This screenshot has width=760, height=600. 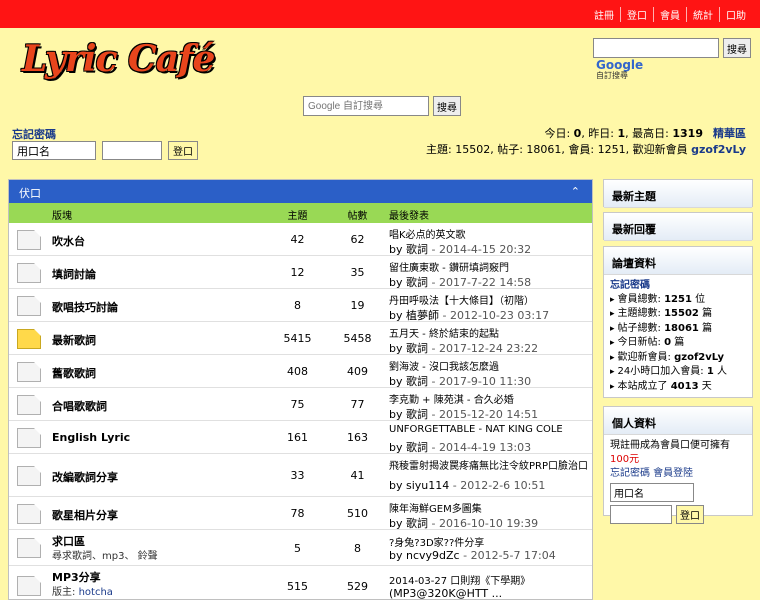 I want to click on site-logo: Lyric Café, so click(x=118, y=59).